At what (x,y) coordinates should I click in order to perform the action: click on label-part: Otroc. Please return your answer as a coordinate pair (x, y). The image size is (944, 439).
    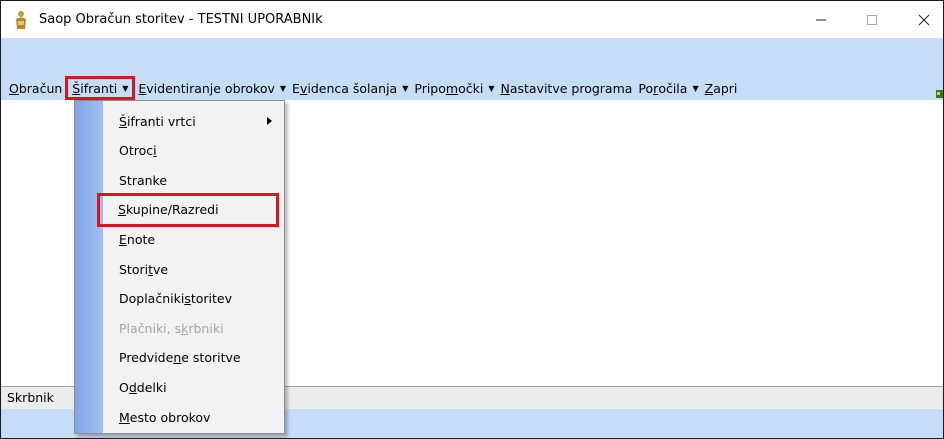
    Looking at the image, I should click on (136, 151).